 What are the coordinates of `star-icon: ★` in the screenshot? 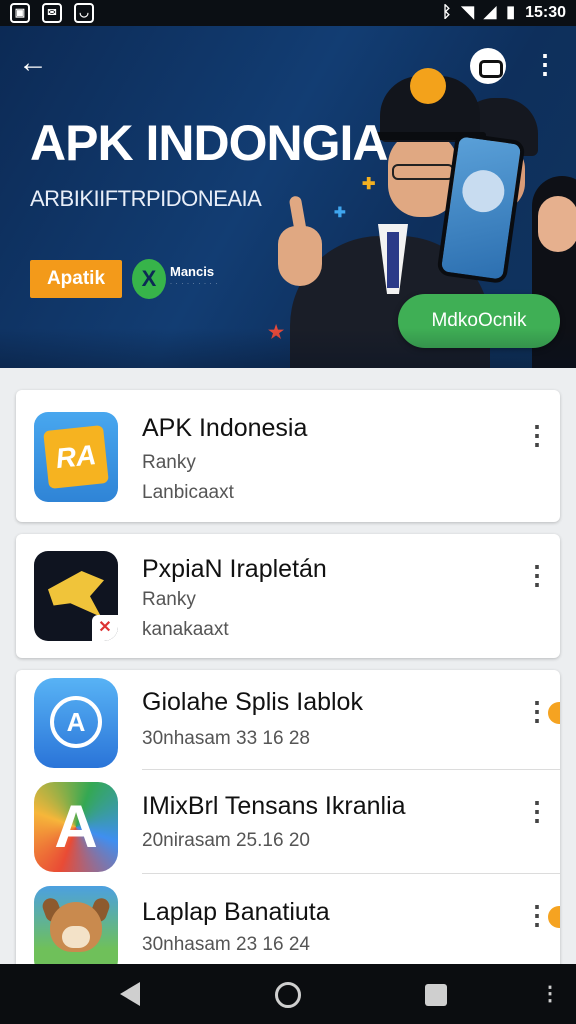 It's located at (276, 332).